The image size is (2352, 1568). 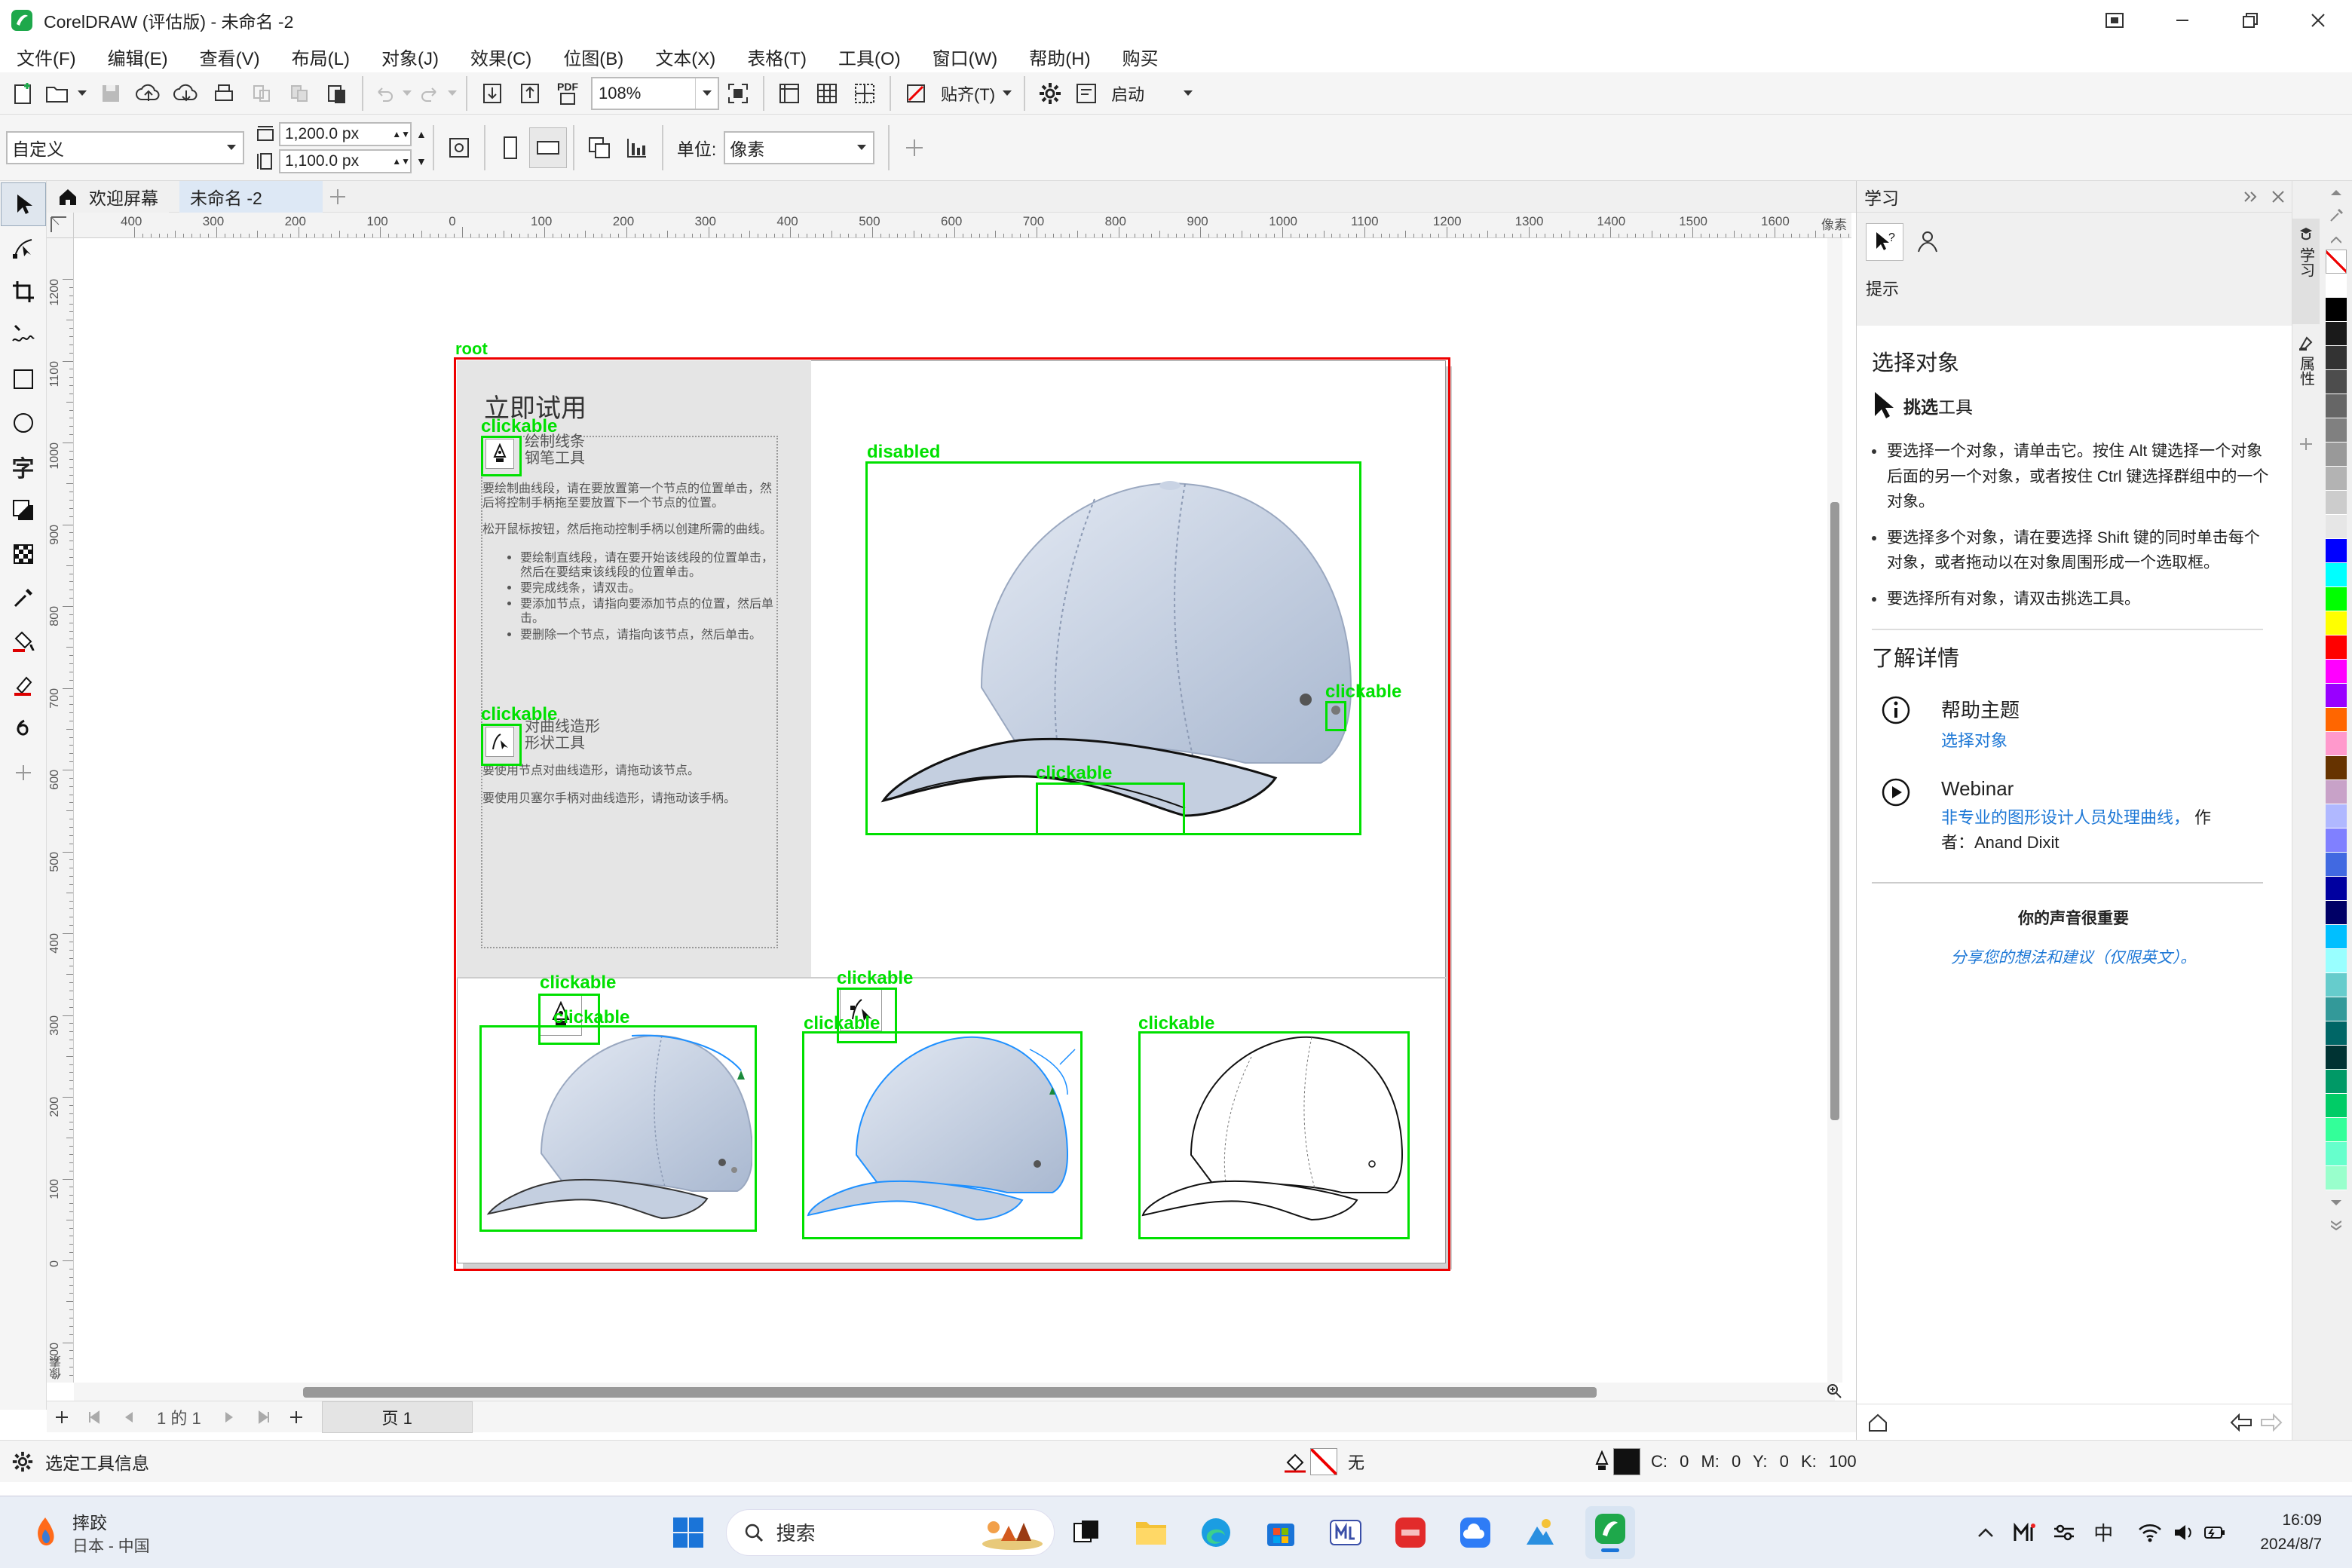 What do you see at coordinates (865, 93) in the screenshot?
I see `guidelines-icon` at bounding box center [865, 93].